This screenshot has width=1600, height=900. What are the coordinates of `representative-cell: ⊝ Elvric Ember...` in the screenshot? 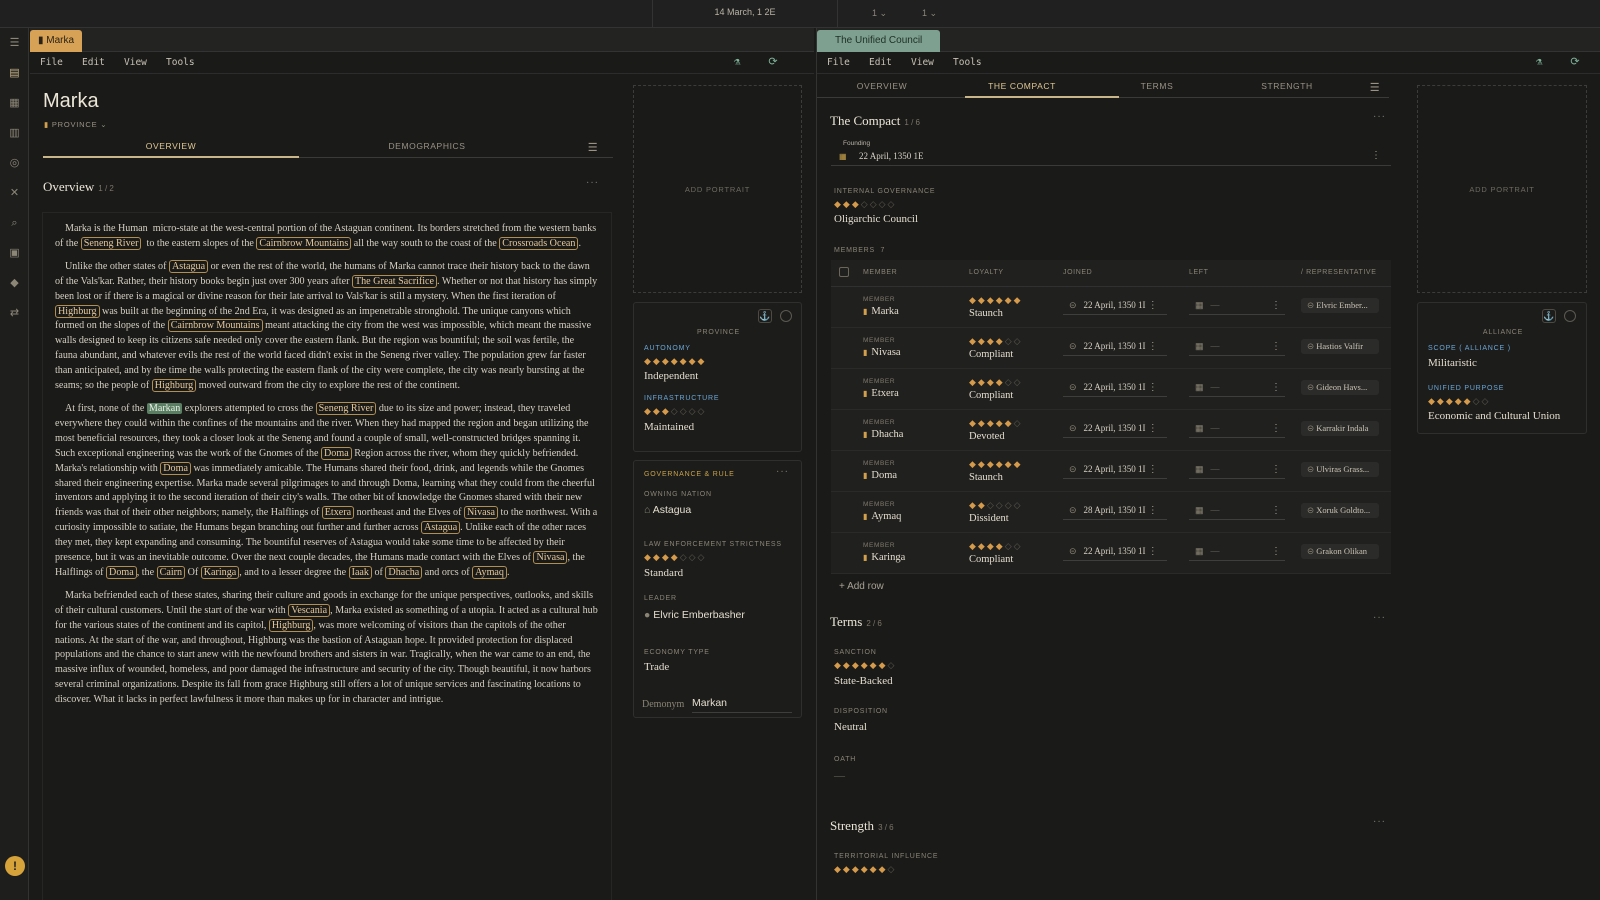 It's located at (1346, 307).